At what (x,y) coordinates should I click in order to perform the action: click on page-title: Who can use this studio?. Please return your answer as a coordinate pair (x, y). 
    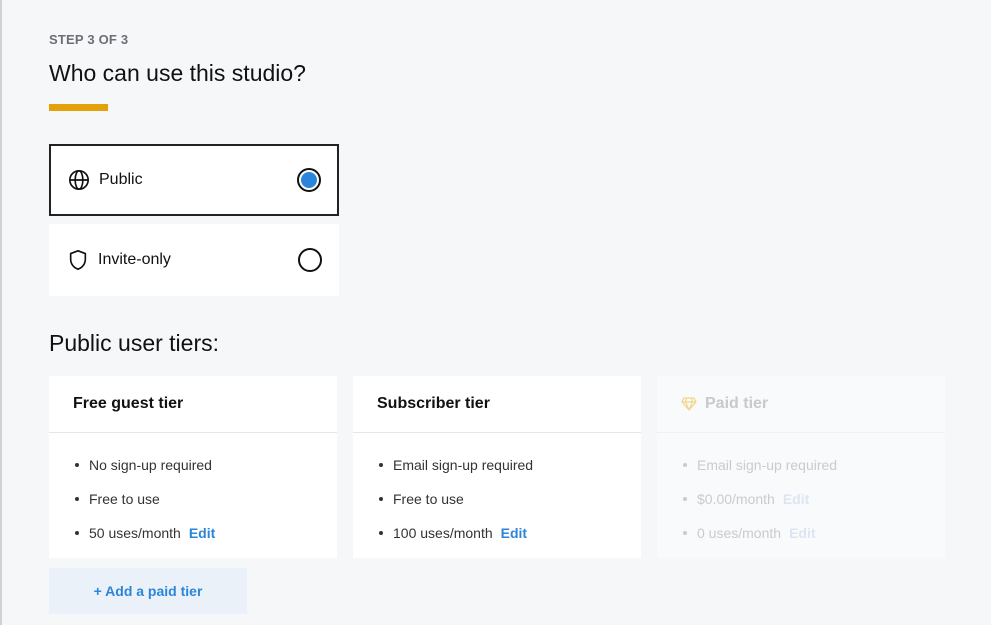
    Looking at the image, I should click on (177, 73).